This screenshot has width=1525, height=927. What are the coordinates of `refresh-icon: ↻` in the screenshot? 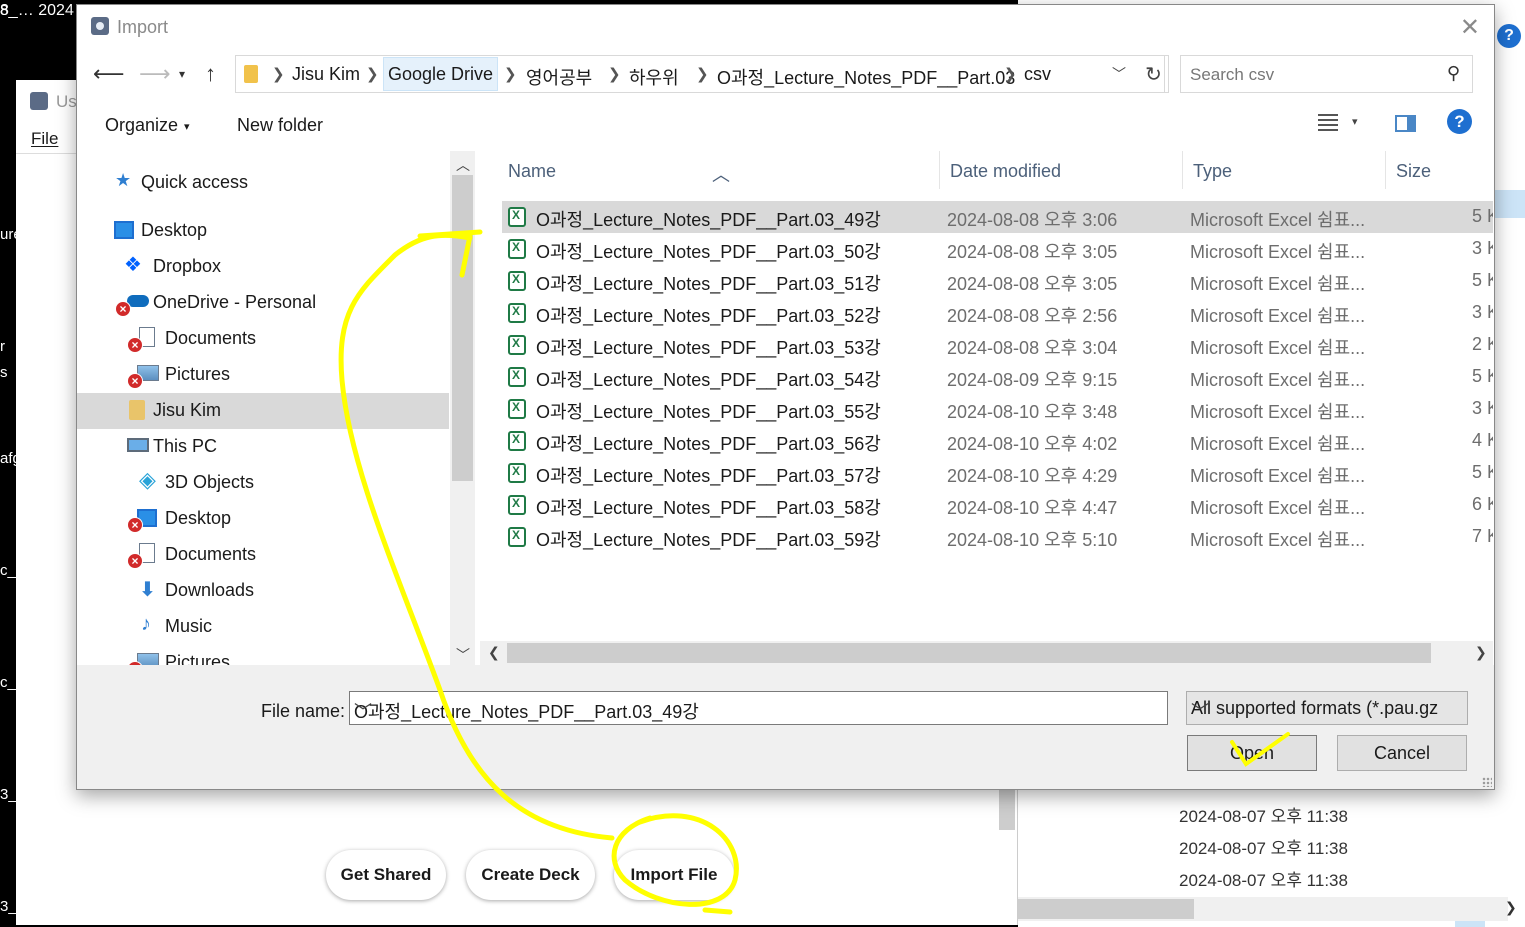 It's located at (1154, 74).